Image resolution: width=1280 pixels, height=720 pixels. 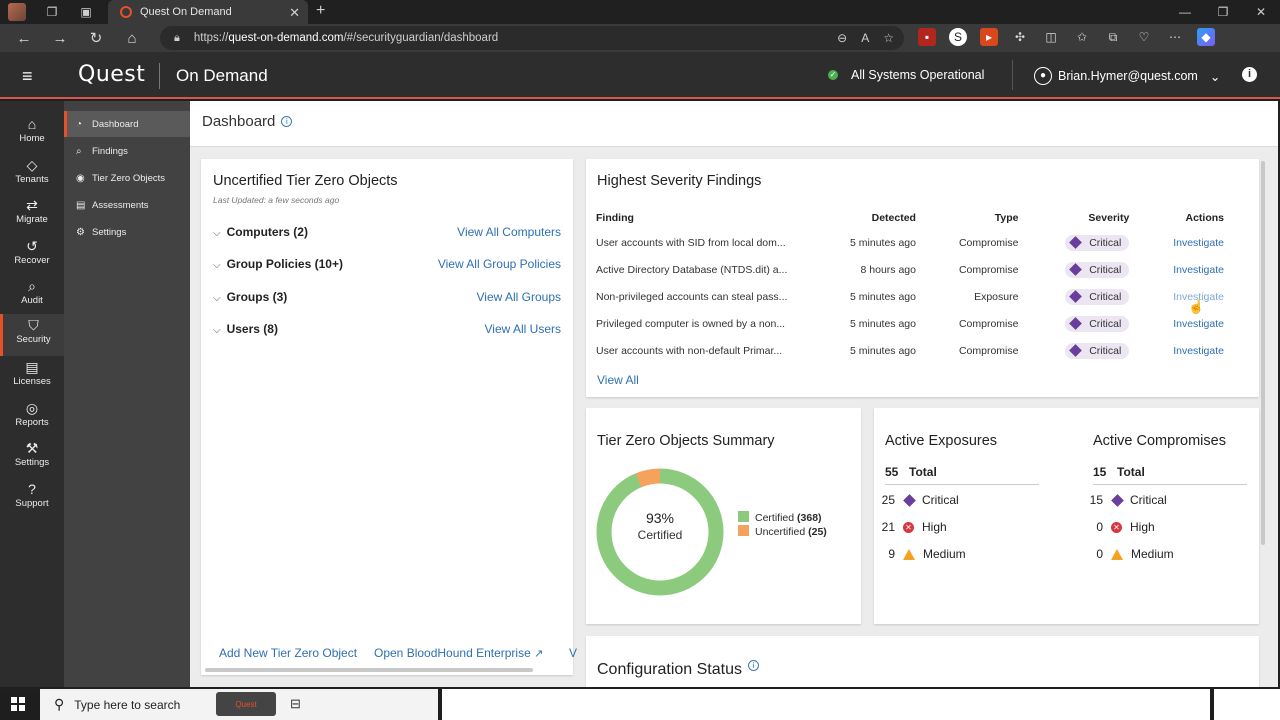 What do you see at coordinates (1116, 527) in the screenshot?
I see `compromises-high-row: 0 ✕ High` at bounding box center [1116, 527].